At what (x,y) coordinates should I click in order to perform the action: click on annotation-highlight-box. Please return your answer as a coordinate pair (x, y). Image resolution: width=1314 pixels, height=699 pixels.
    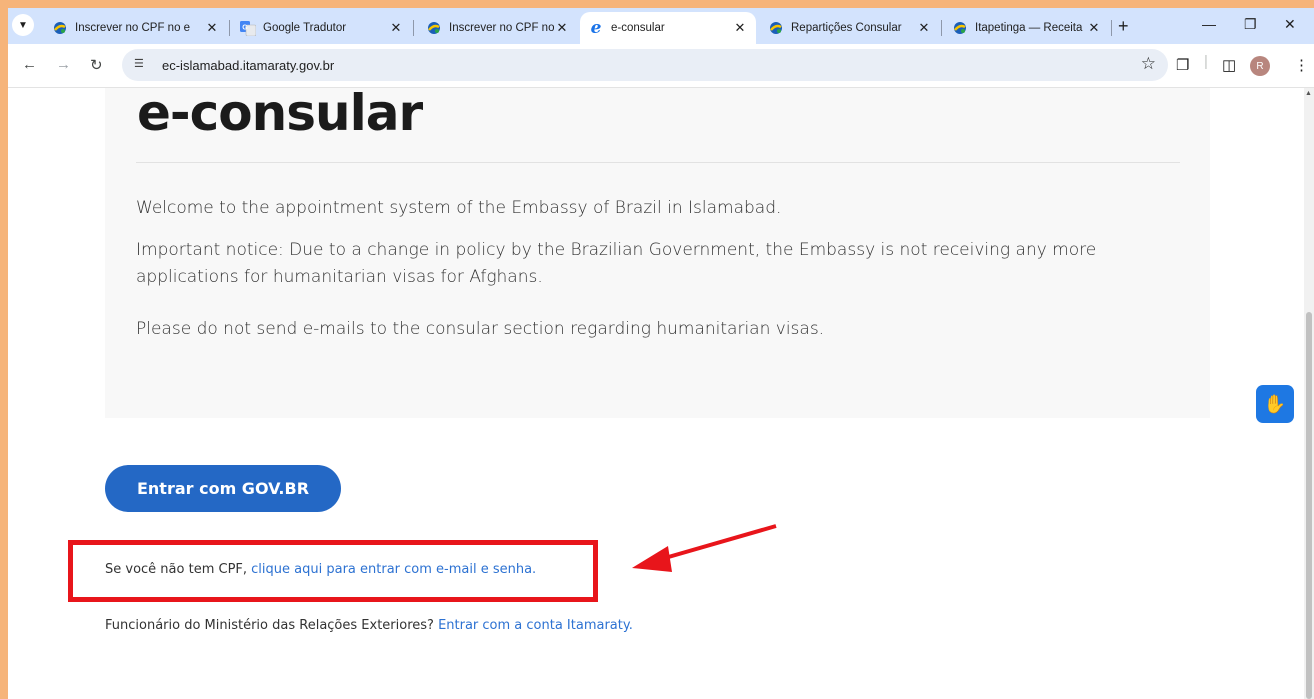
    Looking at the image, I should click on (333, 571).